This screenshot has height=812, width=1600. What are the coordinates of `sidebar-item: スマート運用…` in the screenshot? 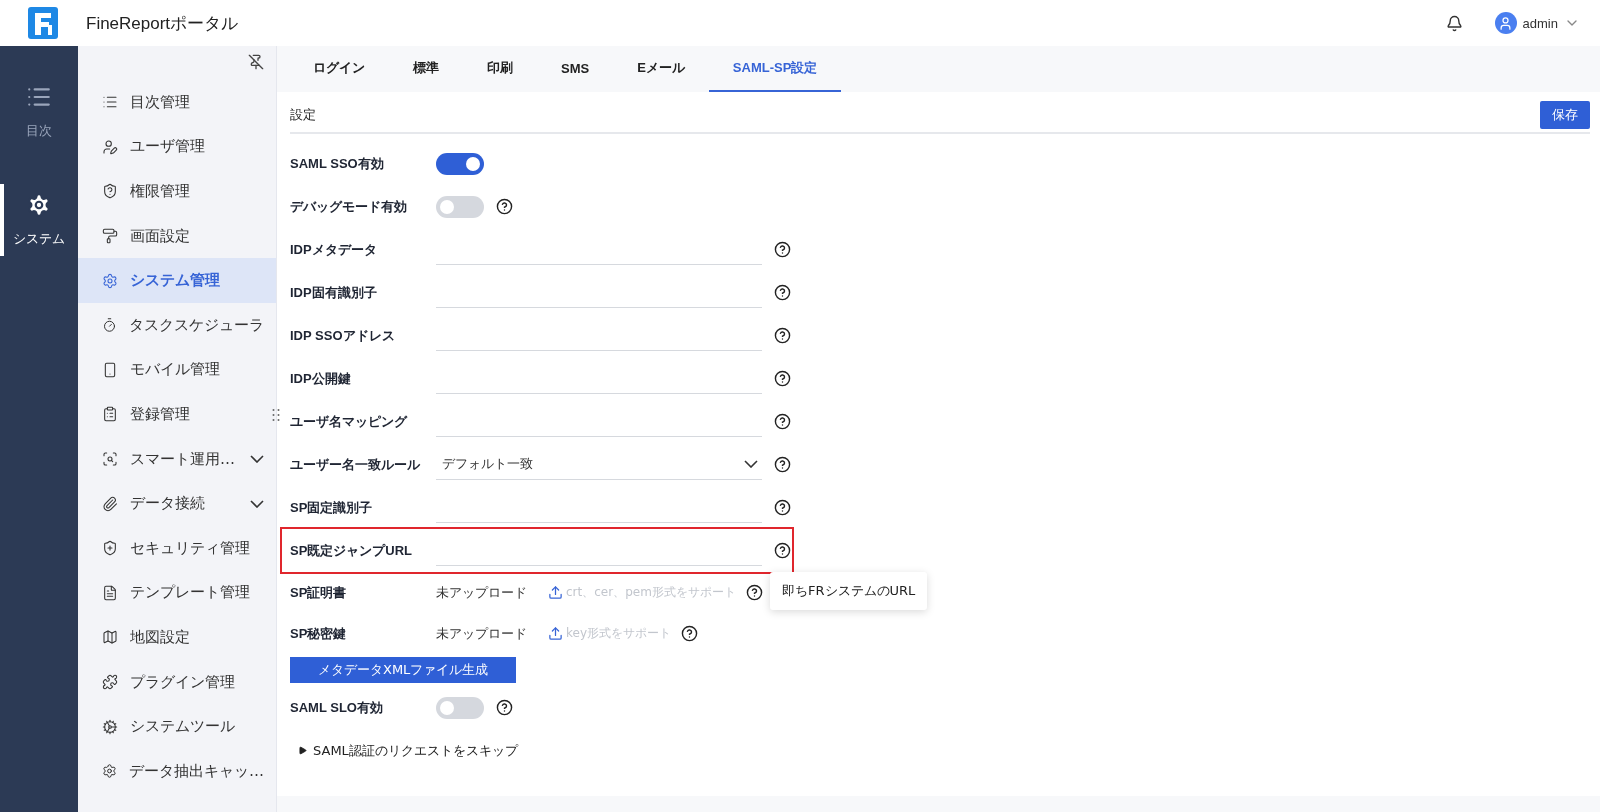 It's located at (177, 459).